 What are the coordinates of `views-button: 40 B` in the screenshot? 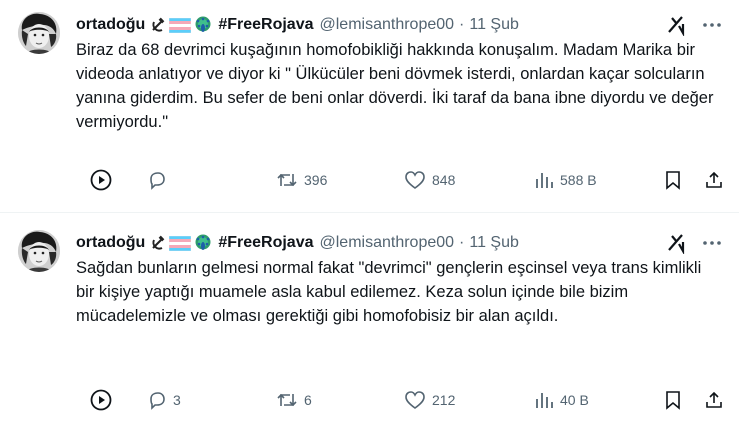 It's located at (561, 400).